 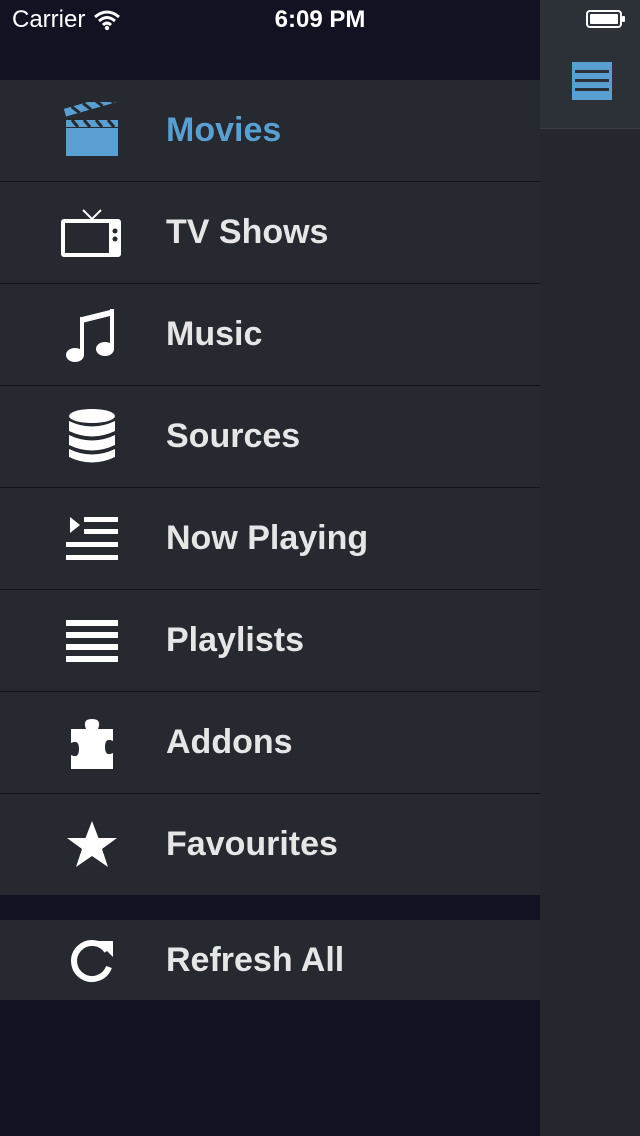 What do you see at coordinates (92, 539) in the screenshot?
I see `now-playing-icon` at bounding box center [92, 539].